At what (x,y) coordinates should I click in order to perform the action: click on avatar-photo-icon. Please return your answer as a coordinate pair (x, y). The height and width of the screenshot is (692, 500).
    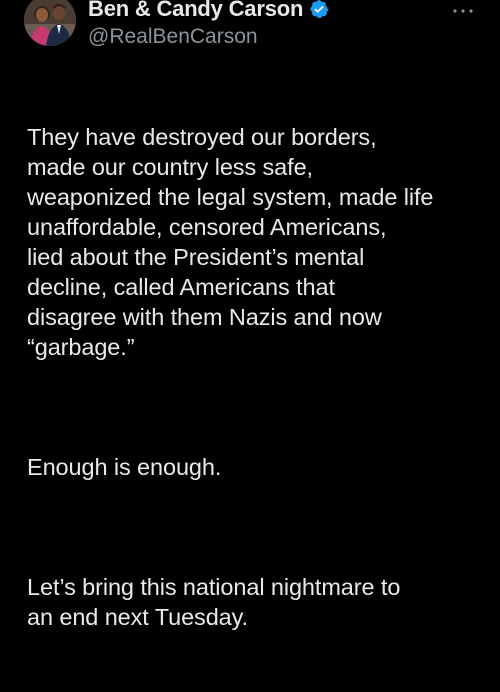
    Looking at the image, I should click on (50, 23).